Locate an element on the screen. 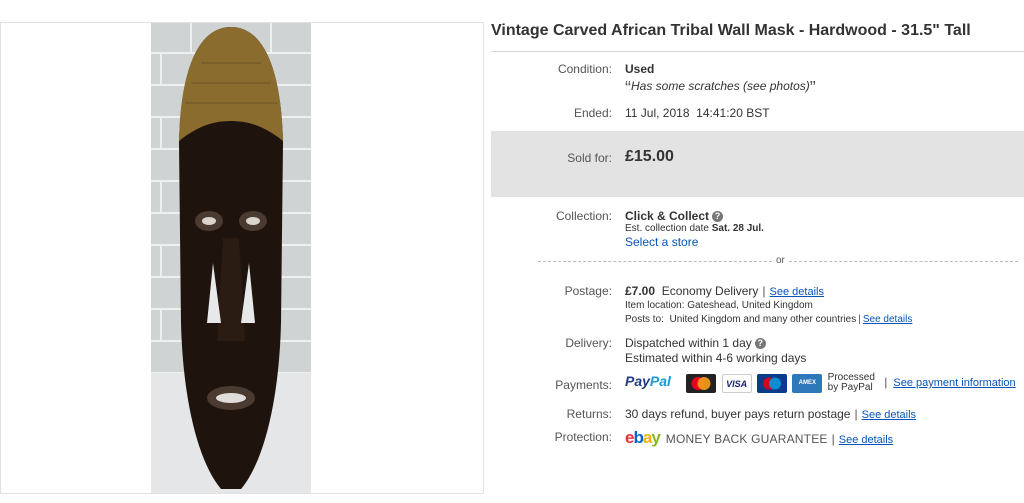 The height and width of the screenshot is (503, 1024). ended-time: 14:41:20 BST is located at coordinates (733, 113).